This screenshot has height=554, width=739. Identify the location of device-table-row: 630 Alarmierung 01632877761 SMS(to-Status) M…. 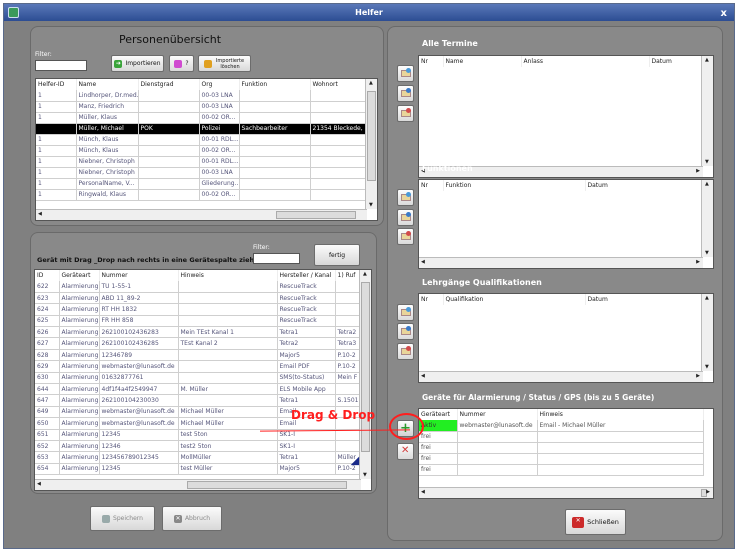
(198, 378).